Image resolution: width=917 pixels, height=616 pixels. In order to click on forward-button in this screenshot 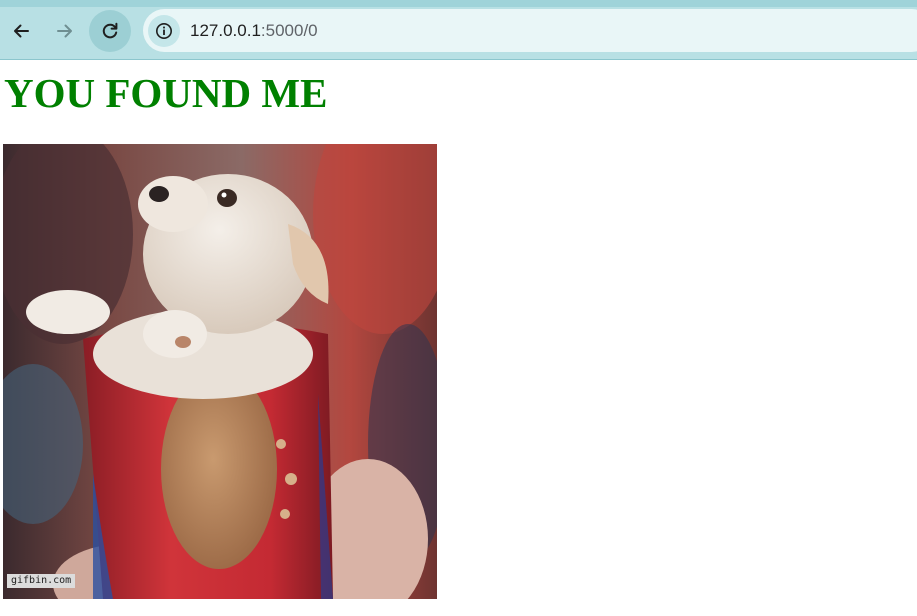, I will do `click(65, 31)`.